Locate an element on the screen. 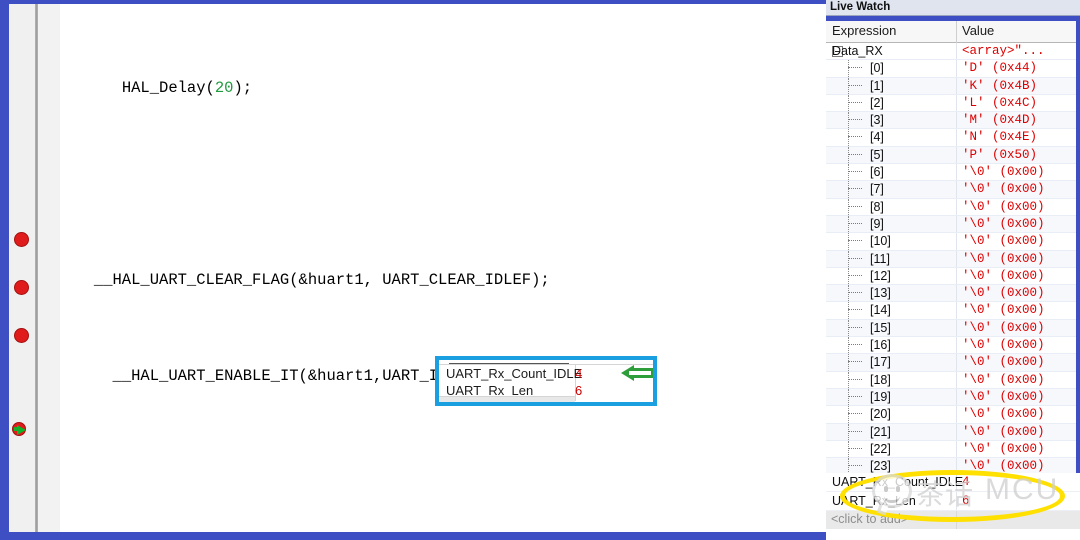 The width and height of the screenshot is (1080, 540). watch-value: 4 is located at coordinates (966, 482).